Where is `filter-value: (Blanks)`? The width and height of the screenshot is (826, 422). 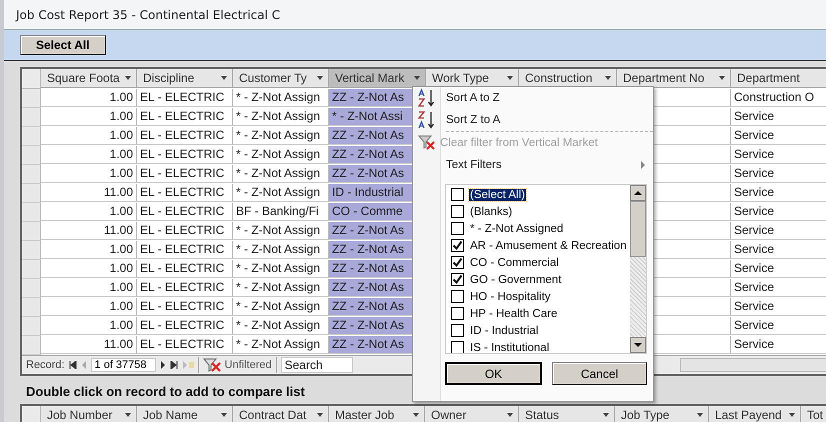 filter-value: (Blanks) is located at coordinates (491, 212).